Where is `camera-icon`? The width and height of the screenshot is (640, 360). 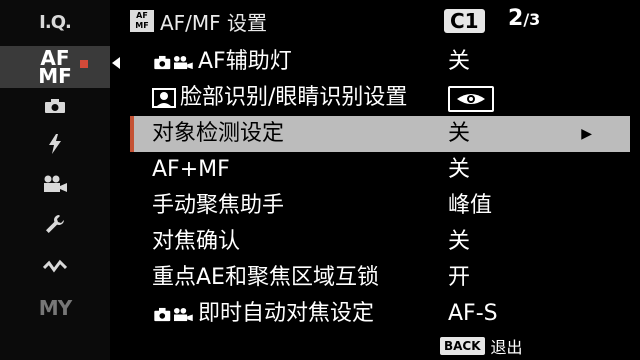
camera-icon is located at coordinates (55, 106).